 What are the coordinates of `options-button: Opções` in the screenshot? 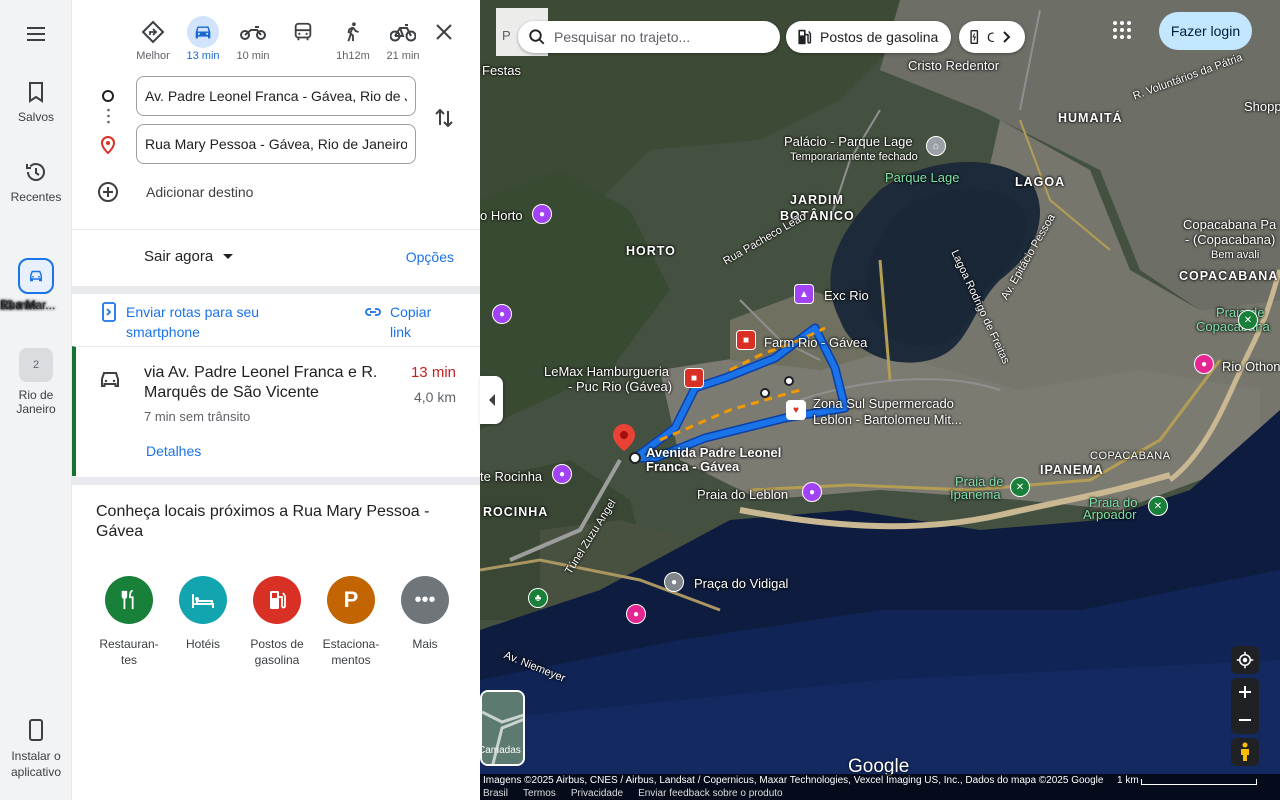 It's located at (430, 257).